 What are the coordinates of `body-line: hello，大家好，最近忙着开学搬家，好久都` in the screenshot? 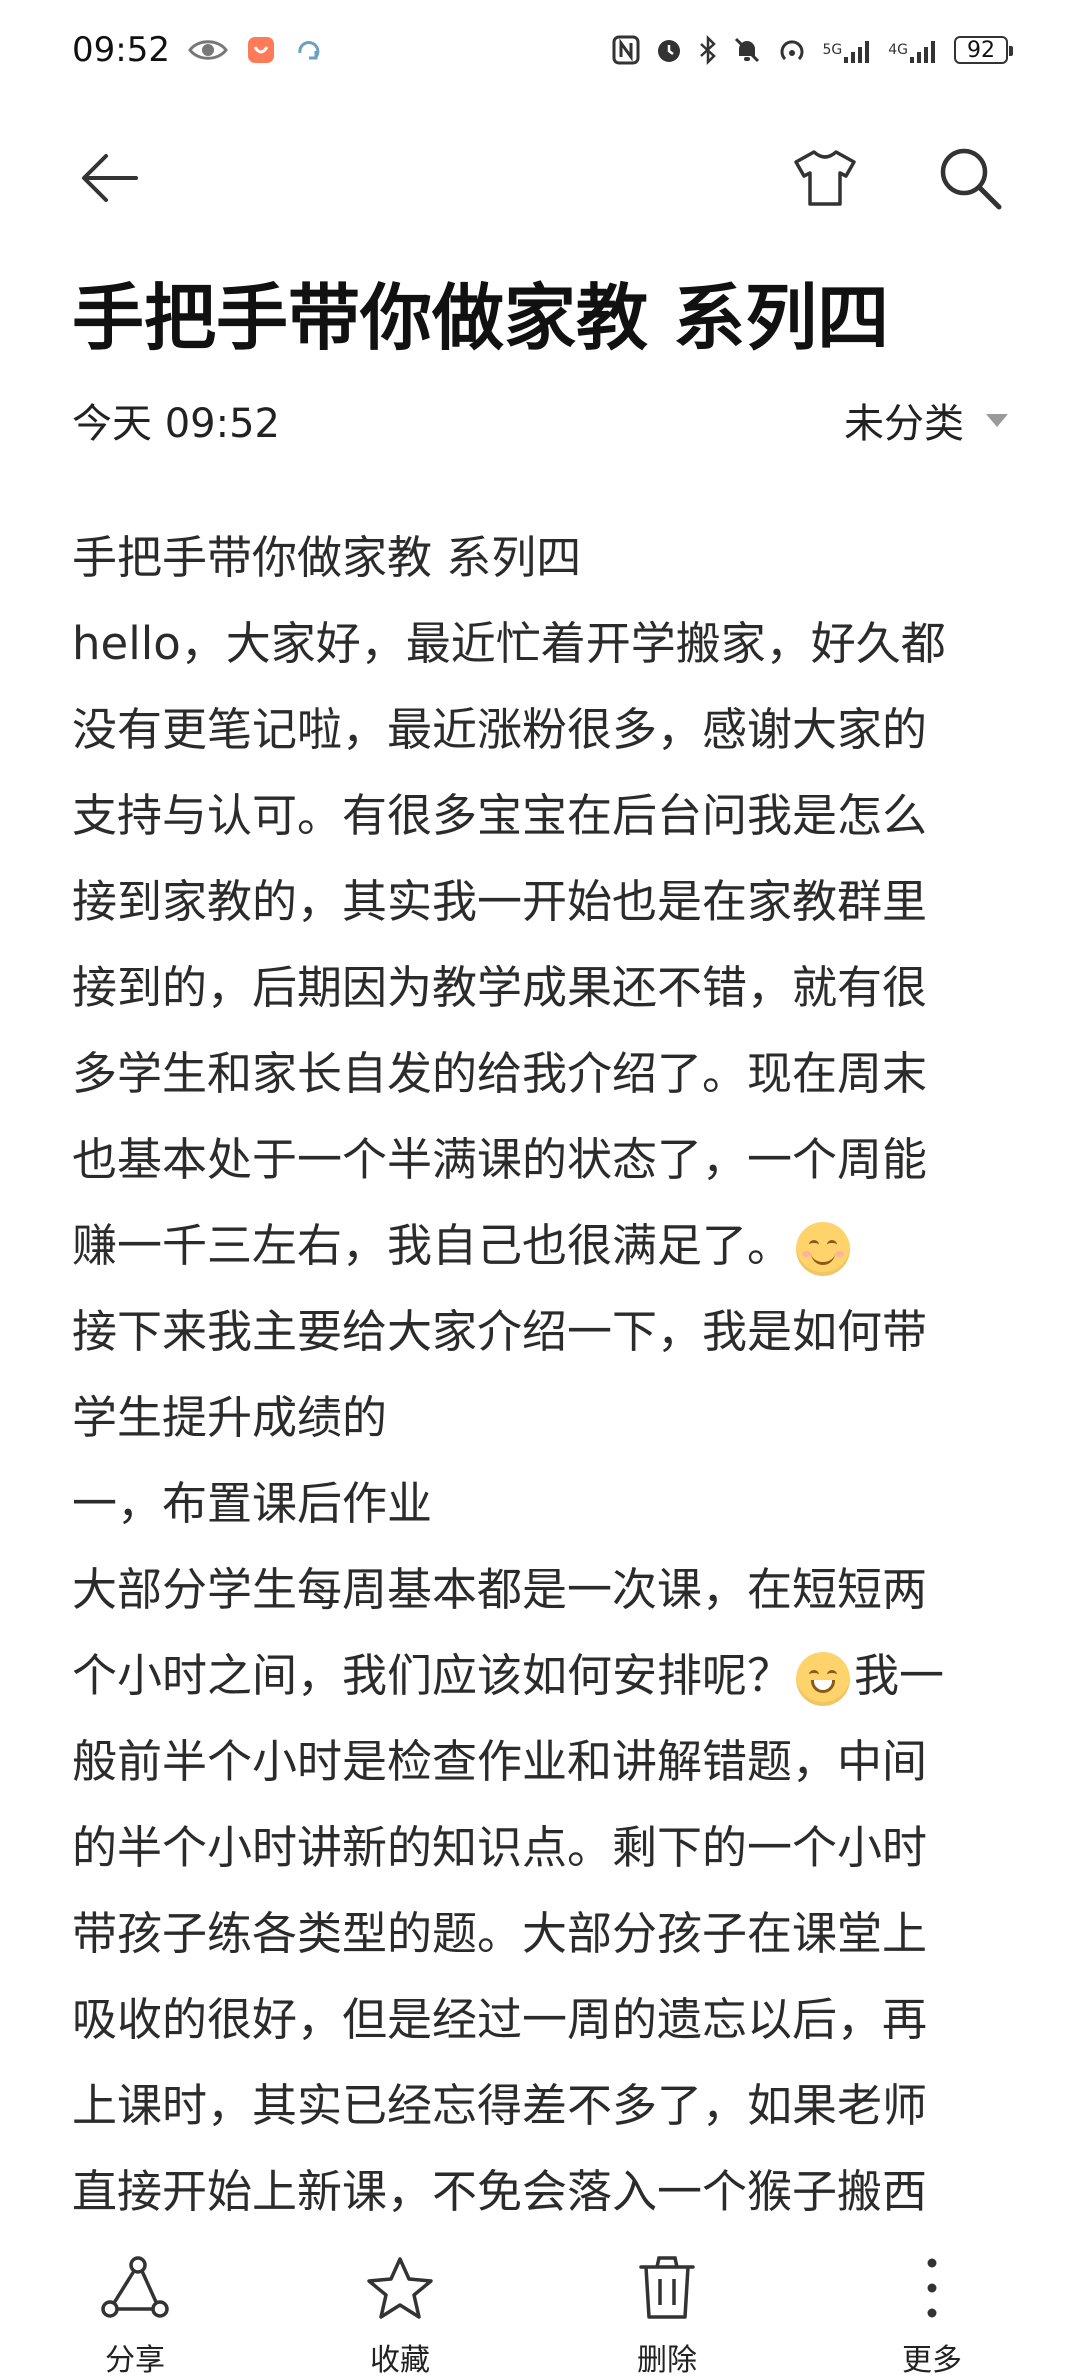 It's located at (509, 643).